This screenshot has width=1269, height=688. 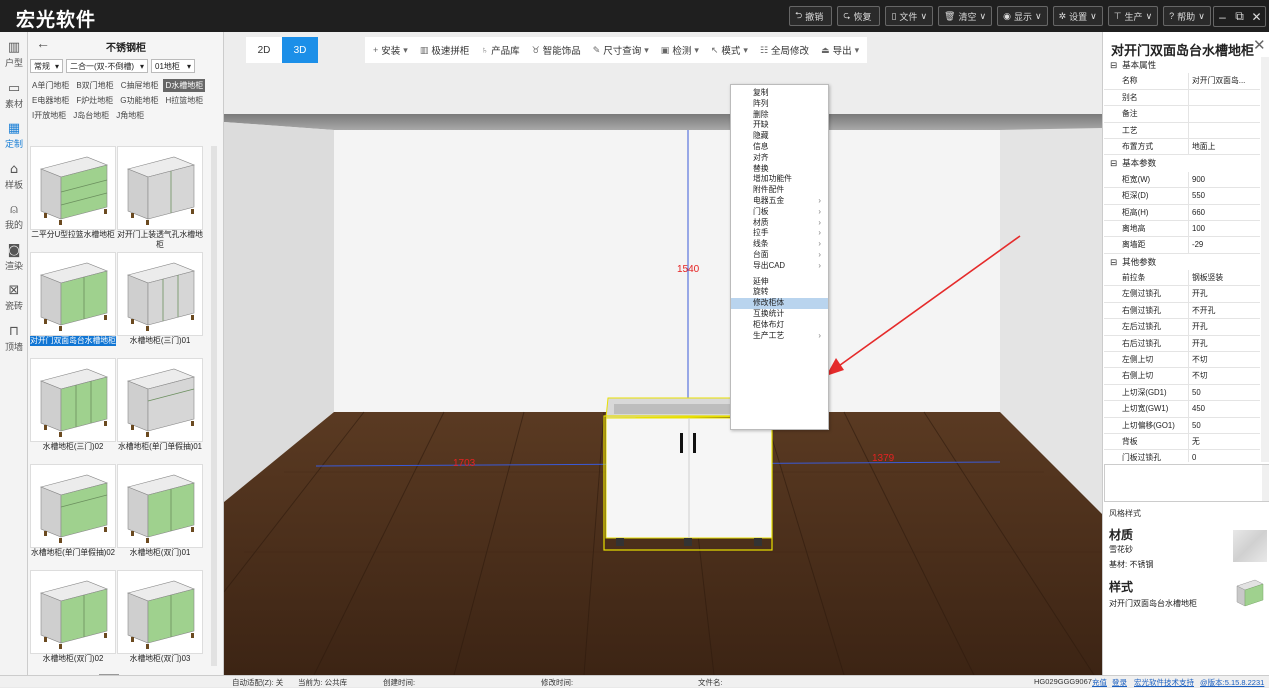 What do you see at coordinates (14, 58) in the screenshot?
I see `sidebar-item-floorplan: ▥ 户型` at bounding box center [14, 58].